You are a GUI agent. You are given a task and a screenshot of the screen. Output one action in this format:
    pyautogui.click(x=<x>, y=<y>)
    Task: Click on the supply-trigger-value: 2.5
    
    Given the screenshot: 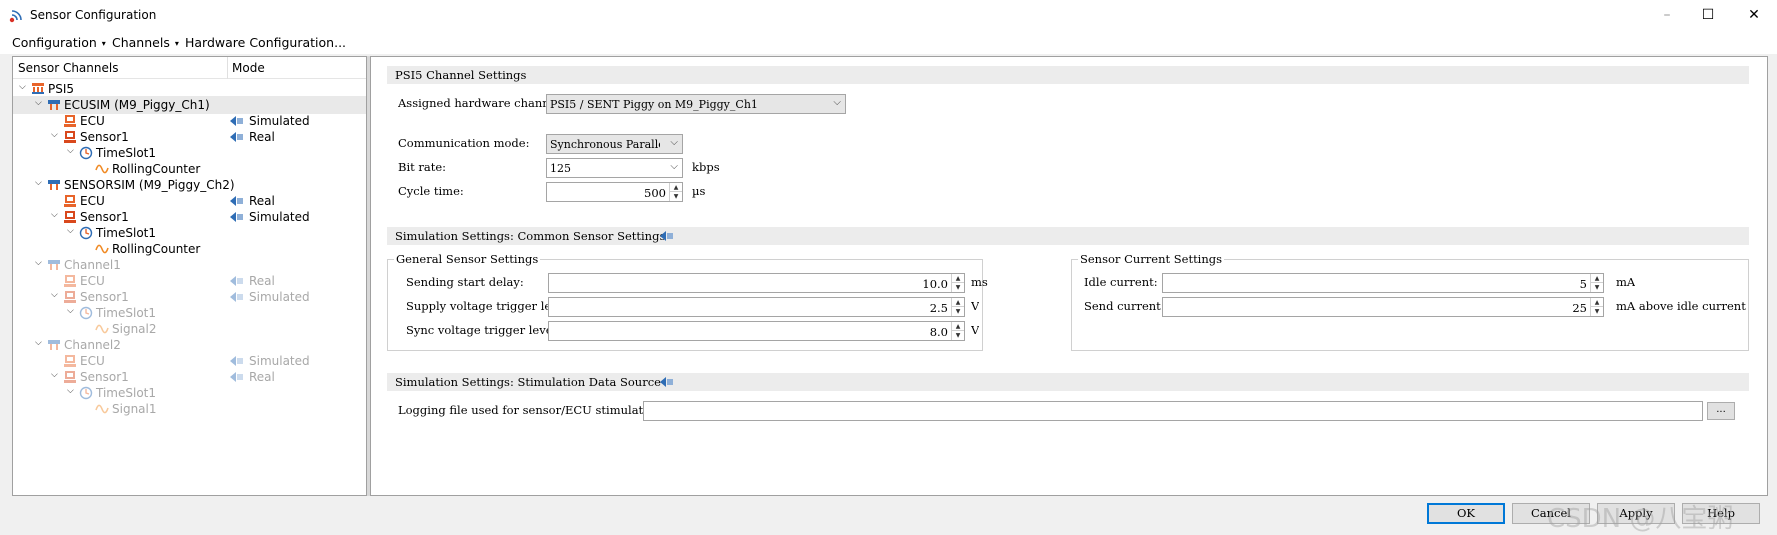 What is the action you would take?
    pyautogui.click(x=938, y=308)
    